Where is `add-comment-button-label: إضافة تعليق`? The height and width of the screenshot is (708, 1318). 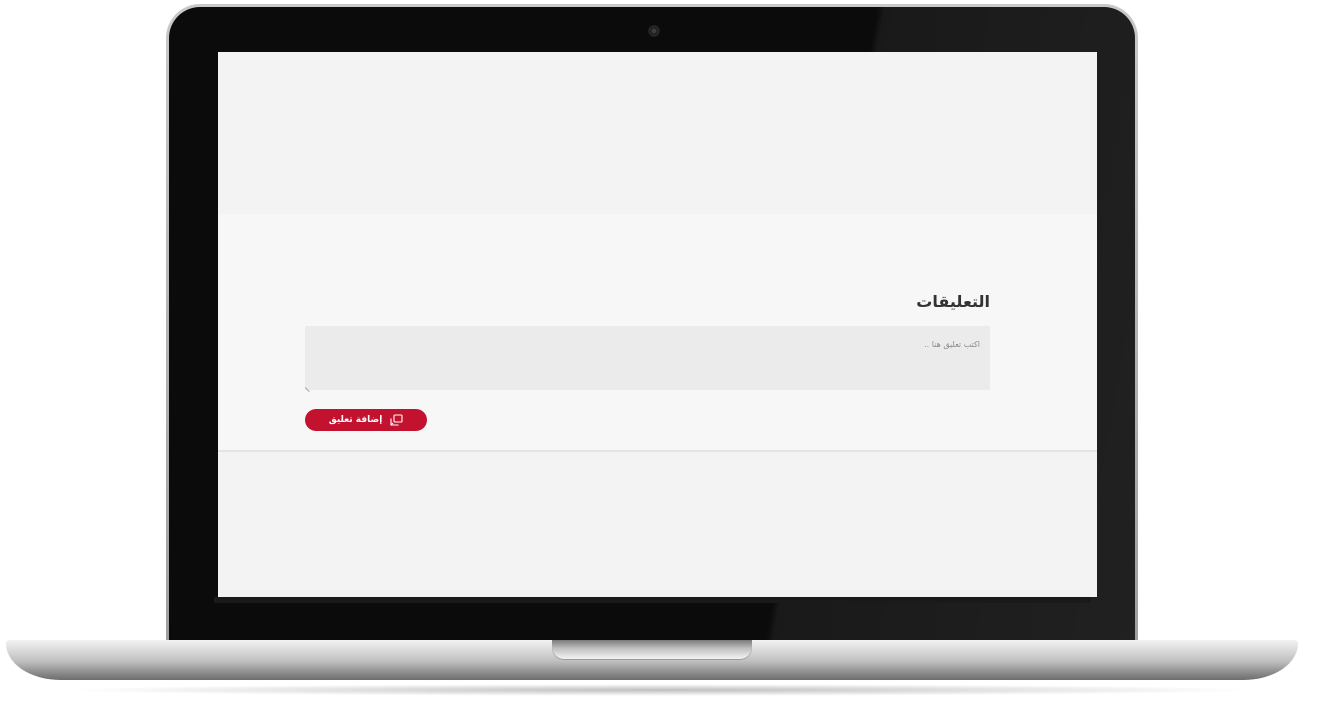
add-comment-button-label: إضافة تعليق is located at coordinates (355, 420).